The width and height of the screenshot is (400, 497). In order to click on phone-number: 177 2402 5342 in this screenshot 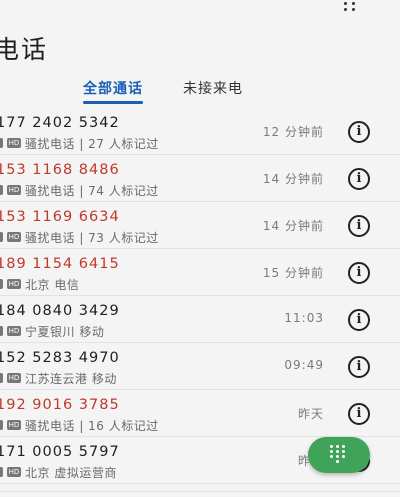, I will do `click(60, 123)`.